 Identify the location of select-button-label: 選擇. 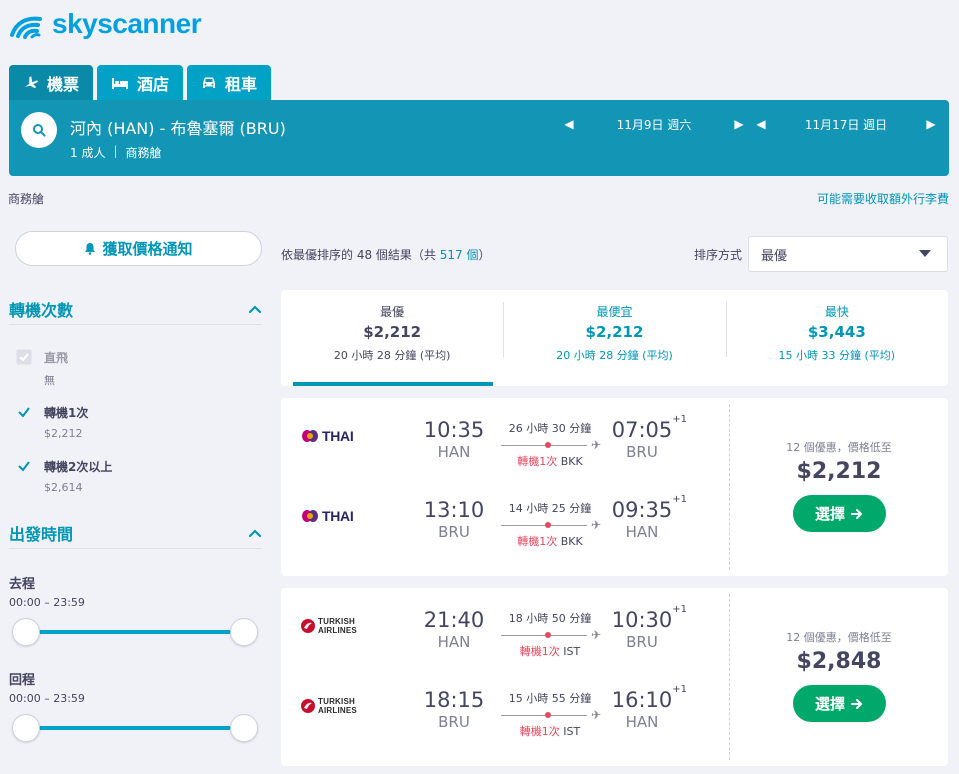
(829, 514).